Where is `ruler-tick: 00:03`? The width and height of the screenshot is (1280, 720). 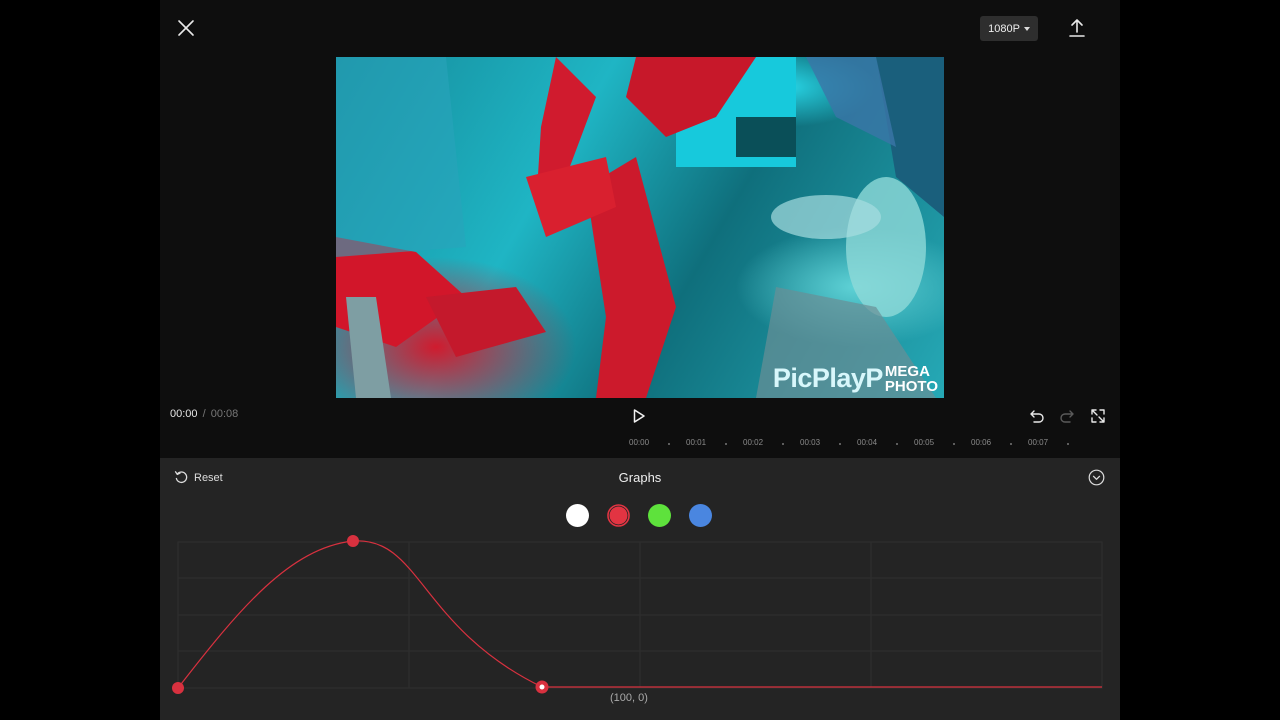
ruler-tick: 00:03 is located at coordinates (810, 442).